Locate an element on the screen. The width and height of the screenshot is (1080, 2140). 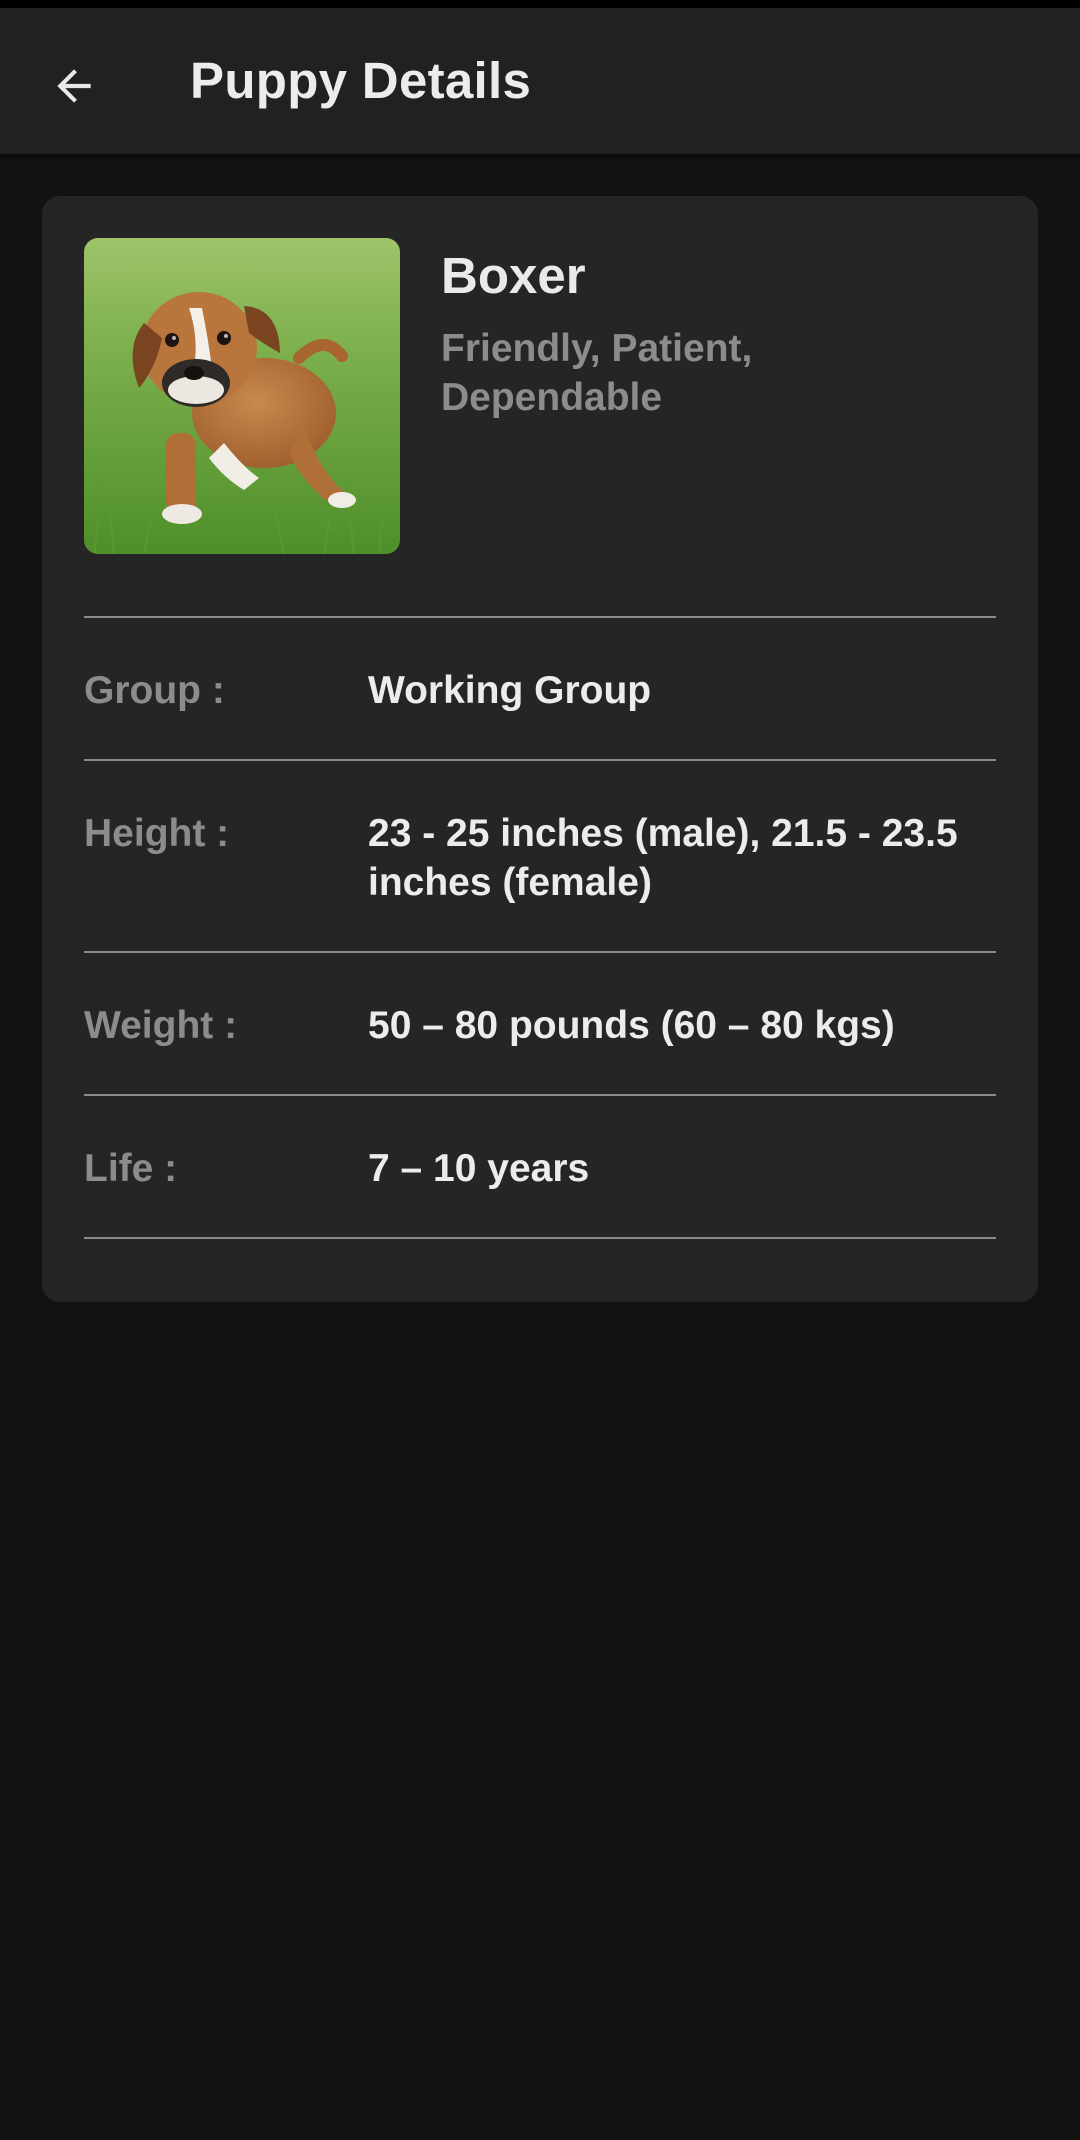
breed-temperament: Friendly, Patient, Dependable is located at coordinates (597, 373).